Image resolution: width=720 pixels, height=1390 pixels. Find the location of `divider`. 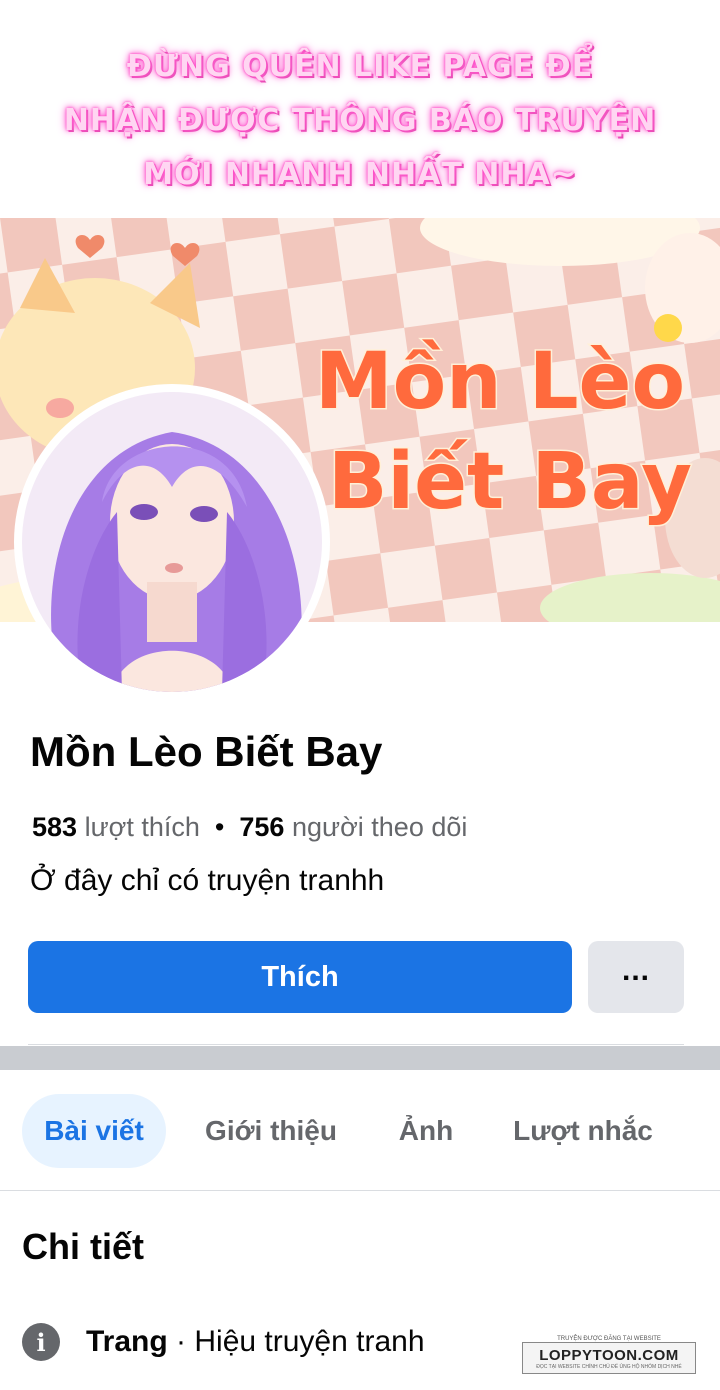

divider is located at coordinates (356, 1044).